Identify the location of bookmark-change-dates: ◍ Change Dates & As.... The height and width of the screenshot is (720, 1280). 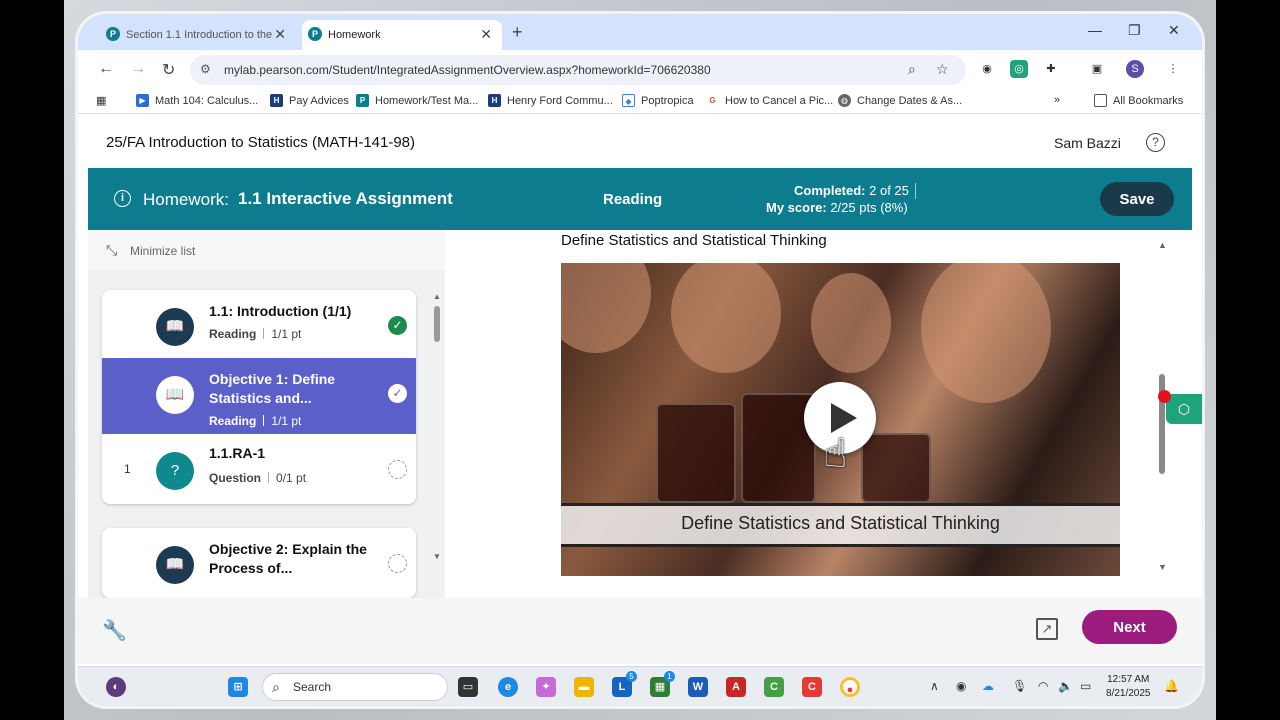
(900, 100).